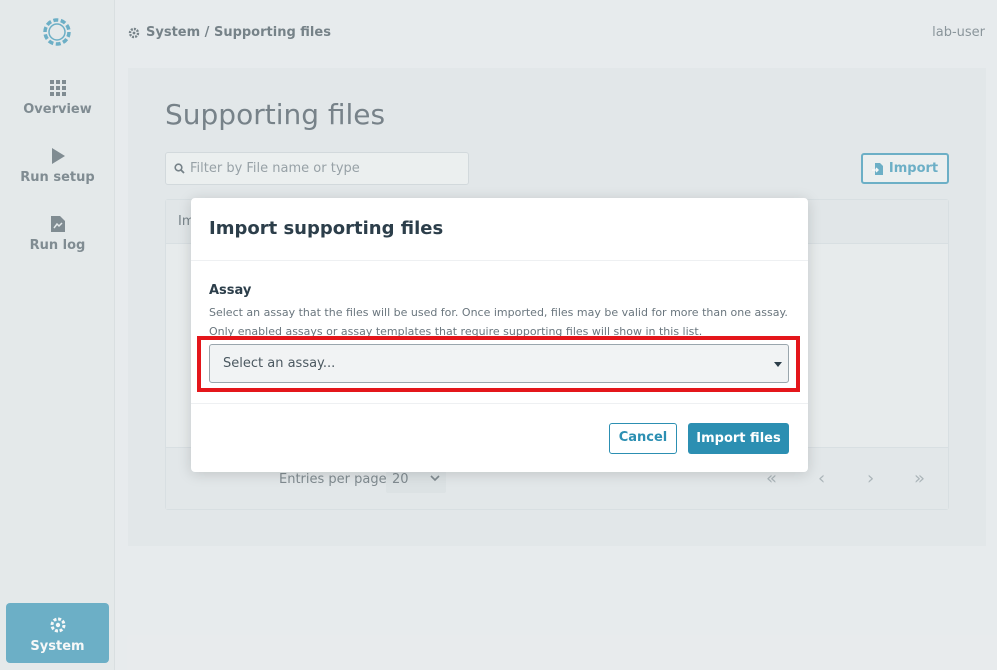  Describe the element at coordinates (326, 228) in the screenshot. I see `dialog-title: Import supporting files` at that location.